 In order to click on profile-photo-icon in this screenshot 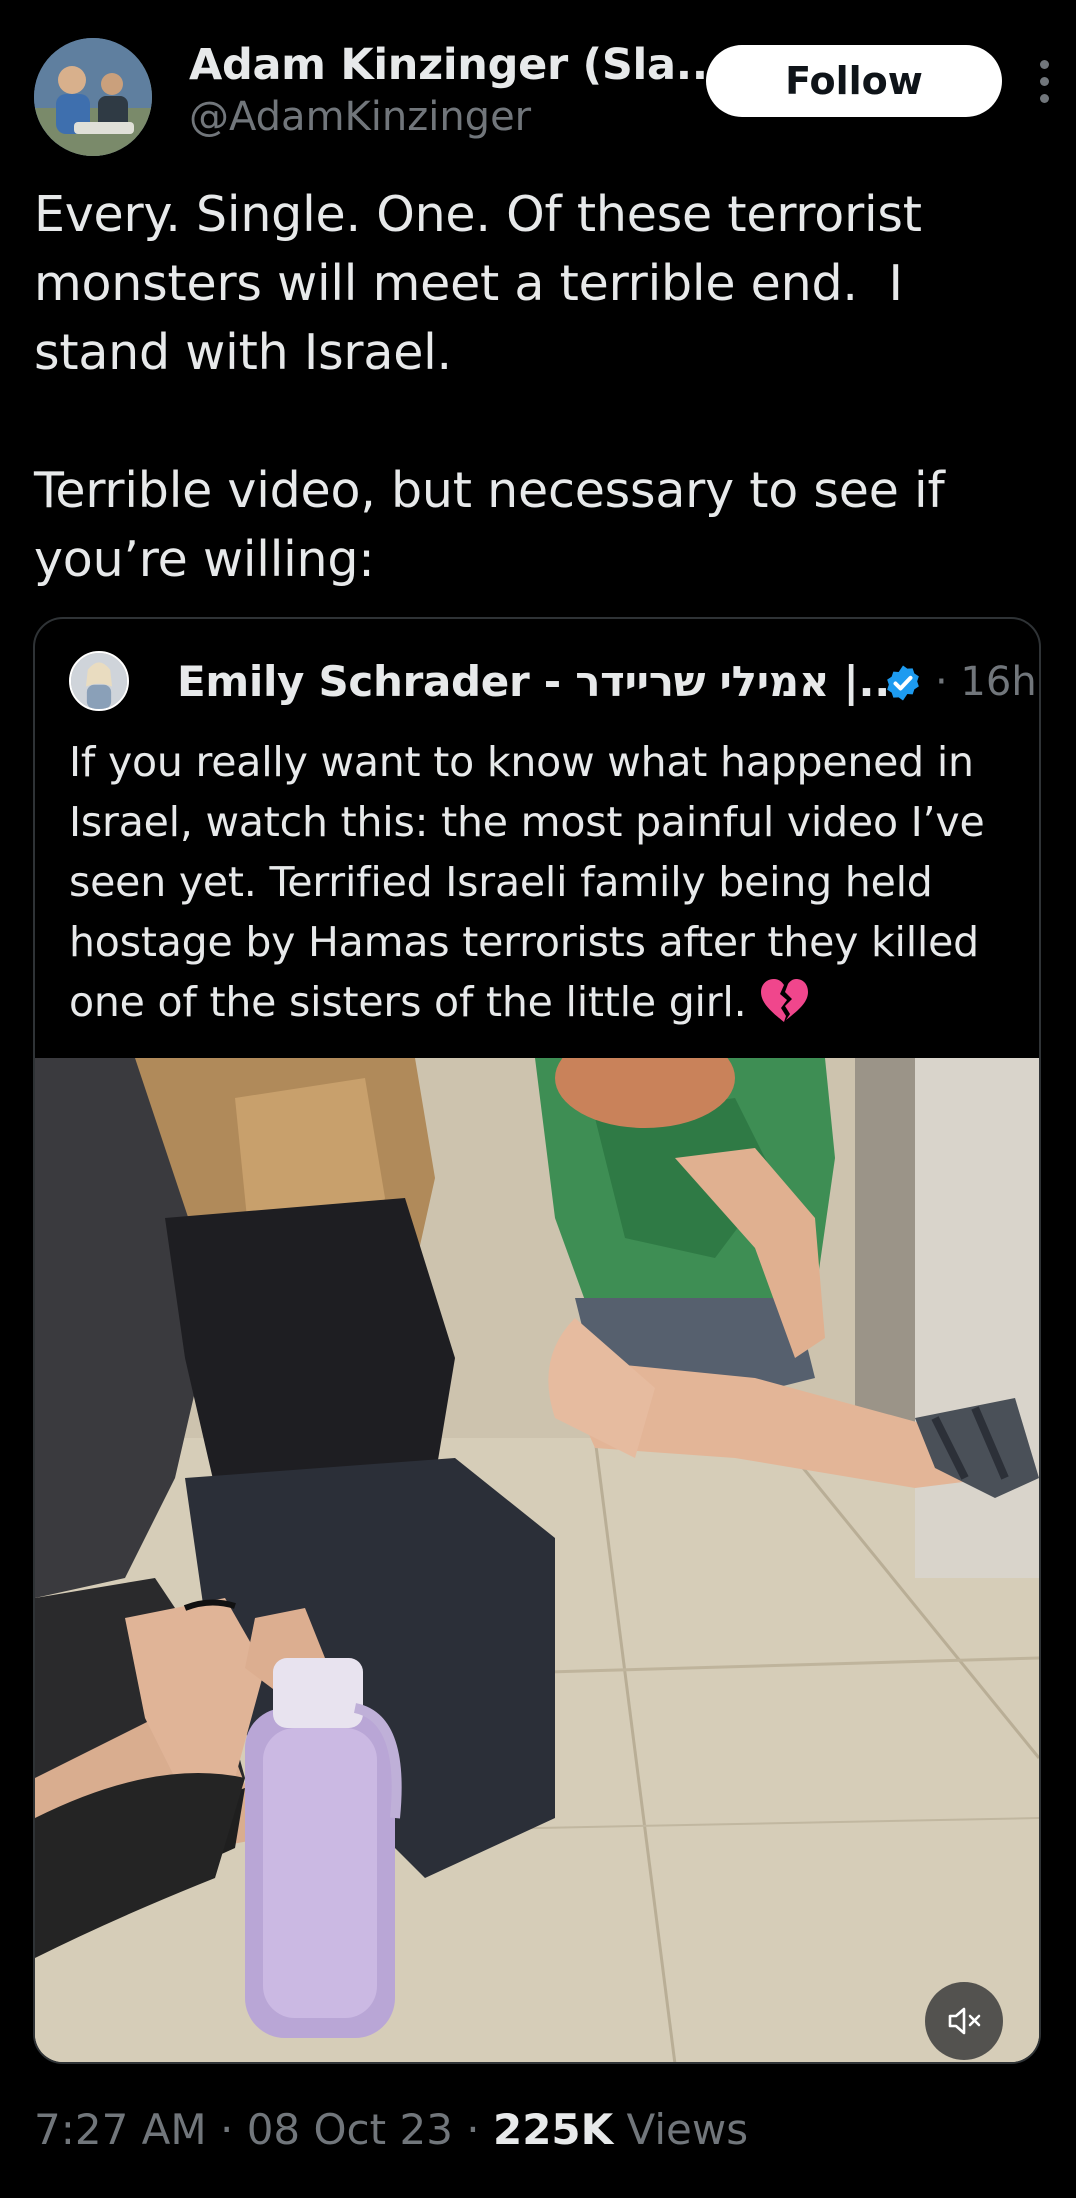, I will do `click(93, 97)`.